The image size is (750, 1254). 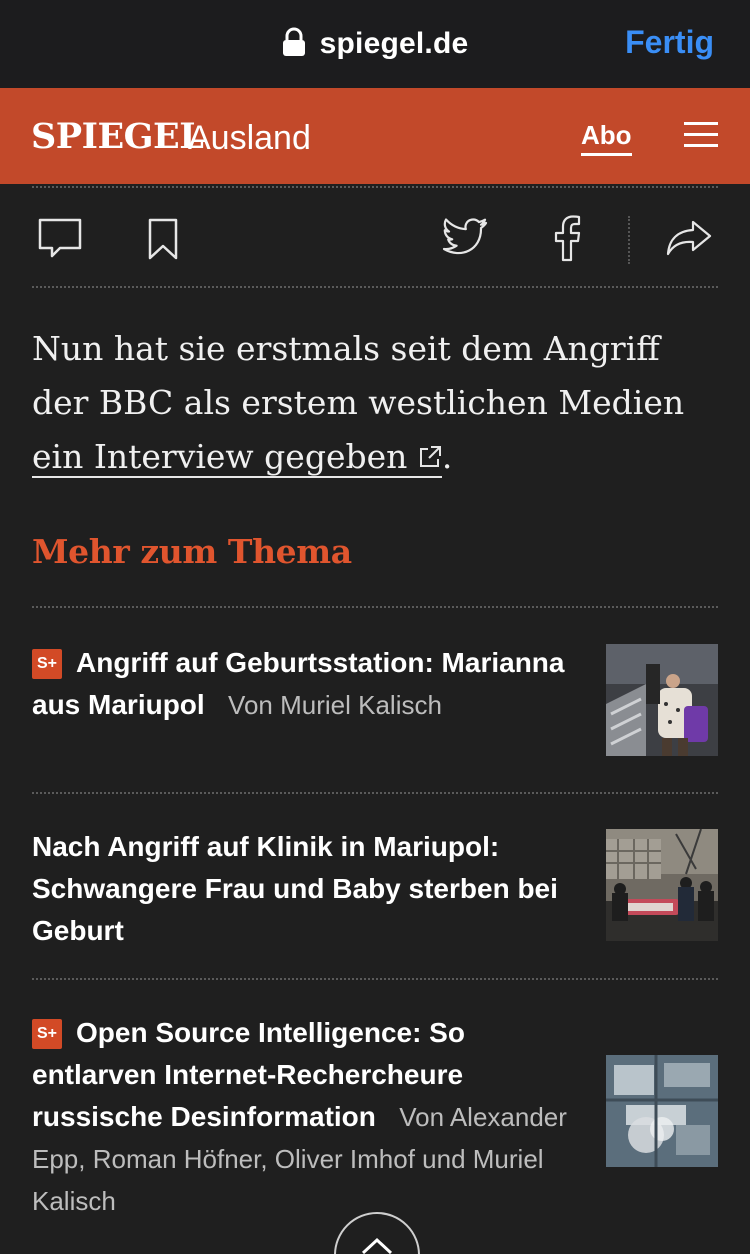 I want to click on browser-bar: spiegel.de Fertig, so click(x=375, y=44).